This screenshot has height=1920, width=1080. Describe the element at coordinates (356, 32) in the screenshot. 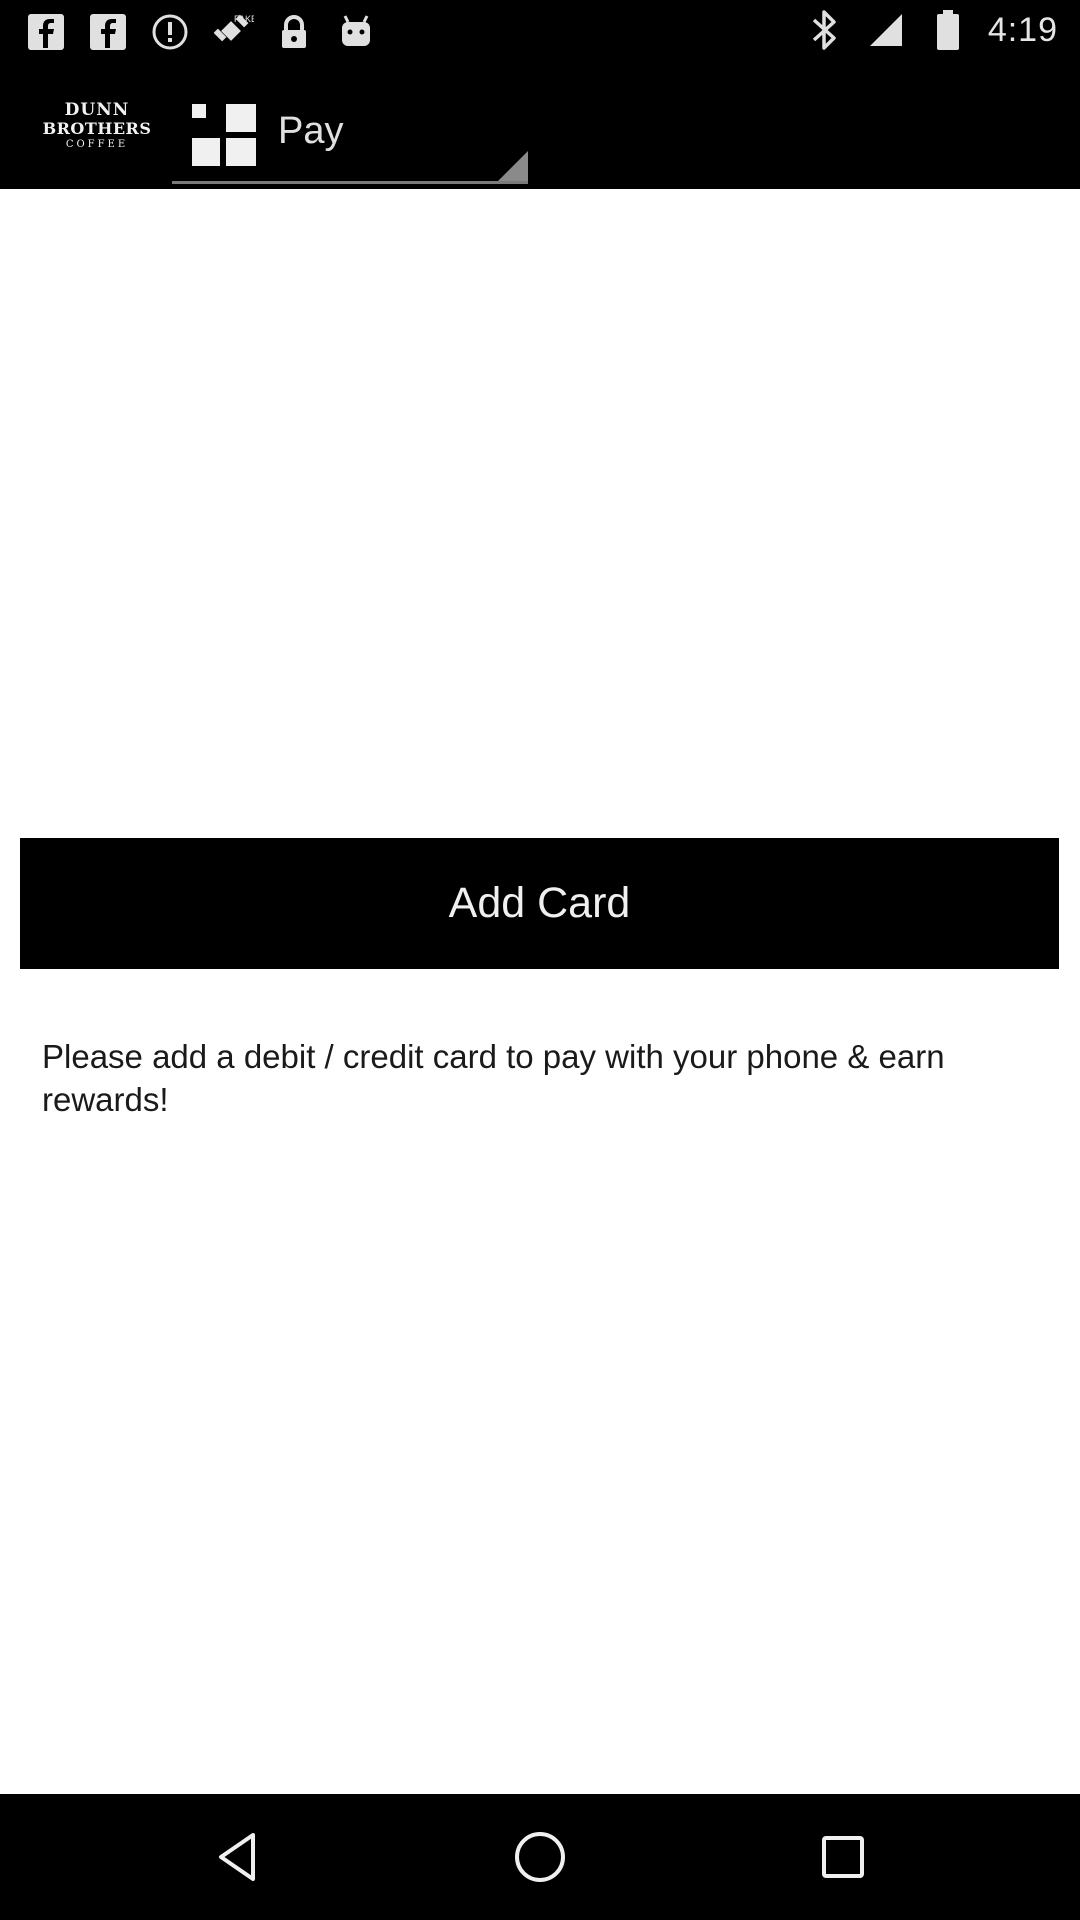

I see `android-icon` at that location.